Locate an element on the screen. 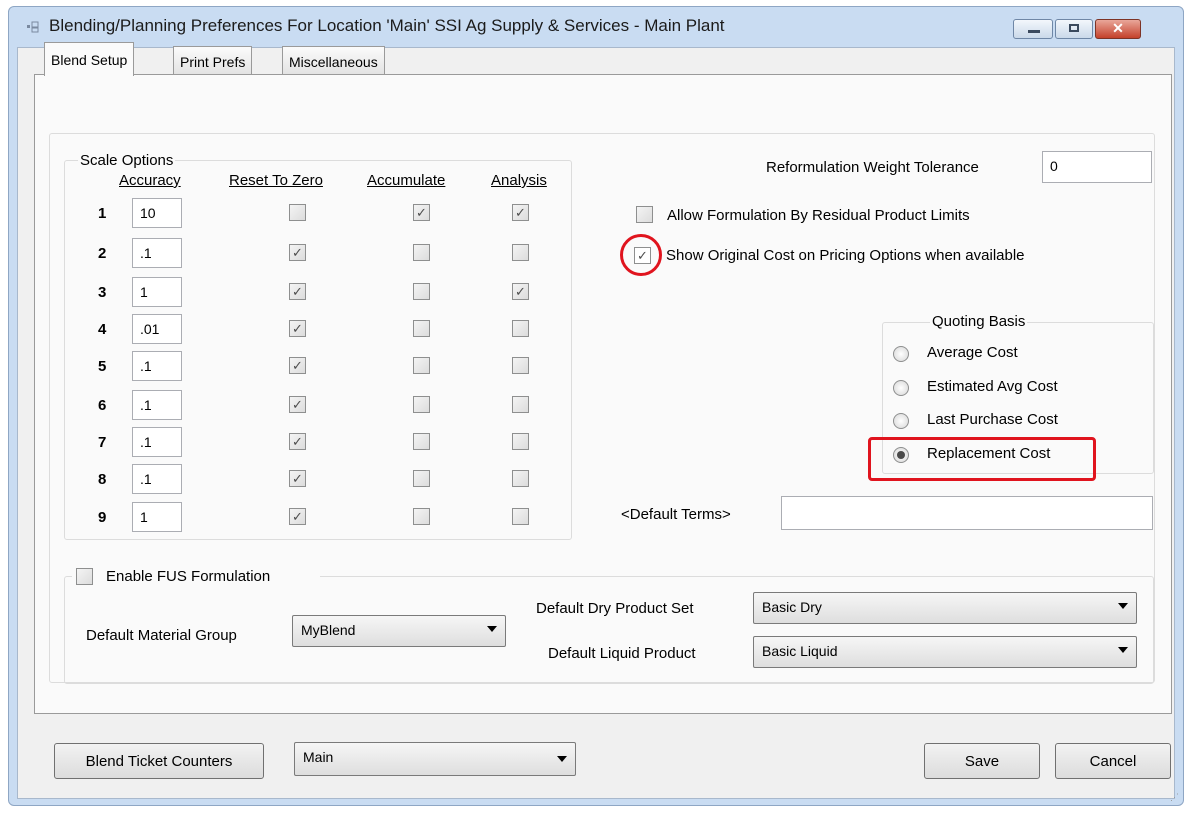  scale-row-number: 8 is located at coordinates (102, 479).